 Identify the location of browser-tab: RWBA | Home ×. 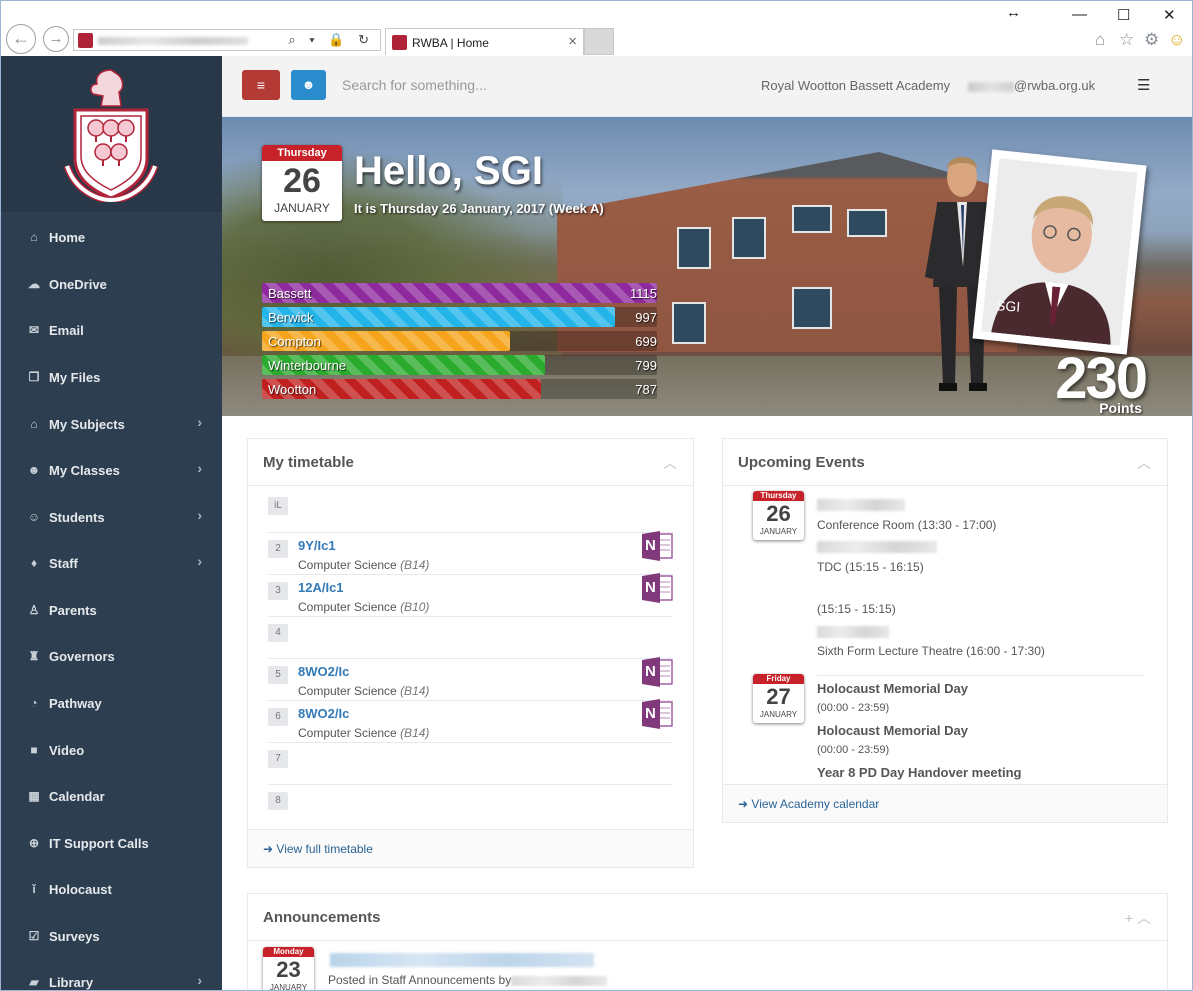
(484, 41).